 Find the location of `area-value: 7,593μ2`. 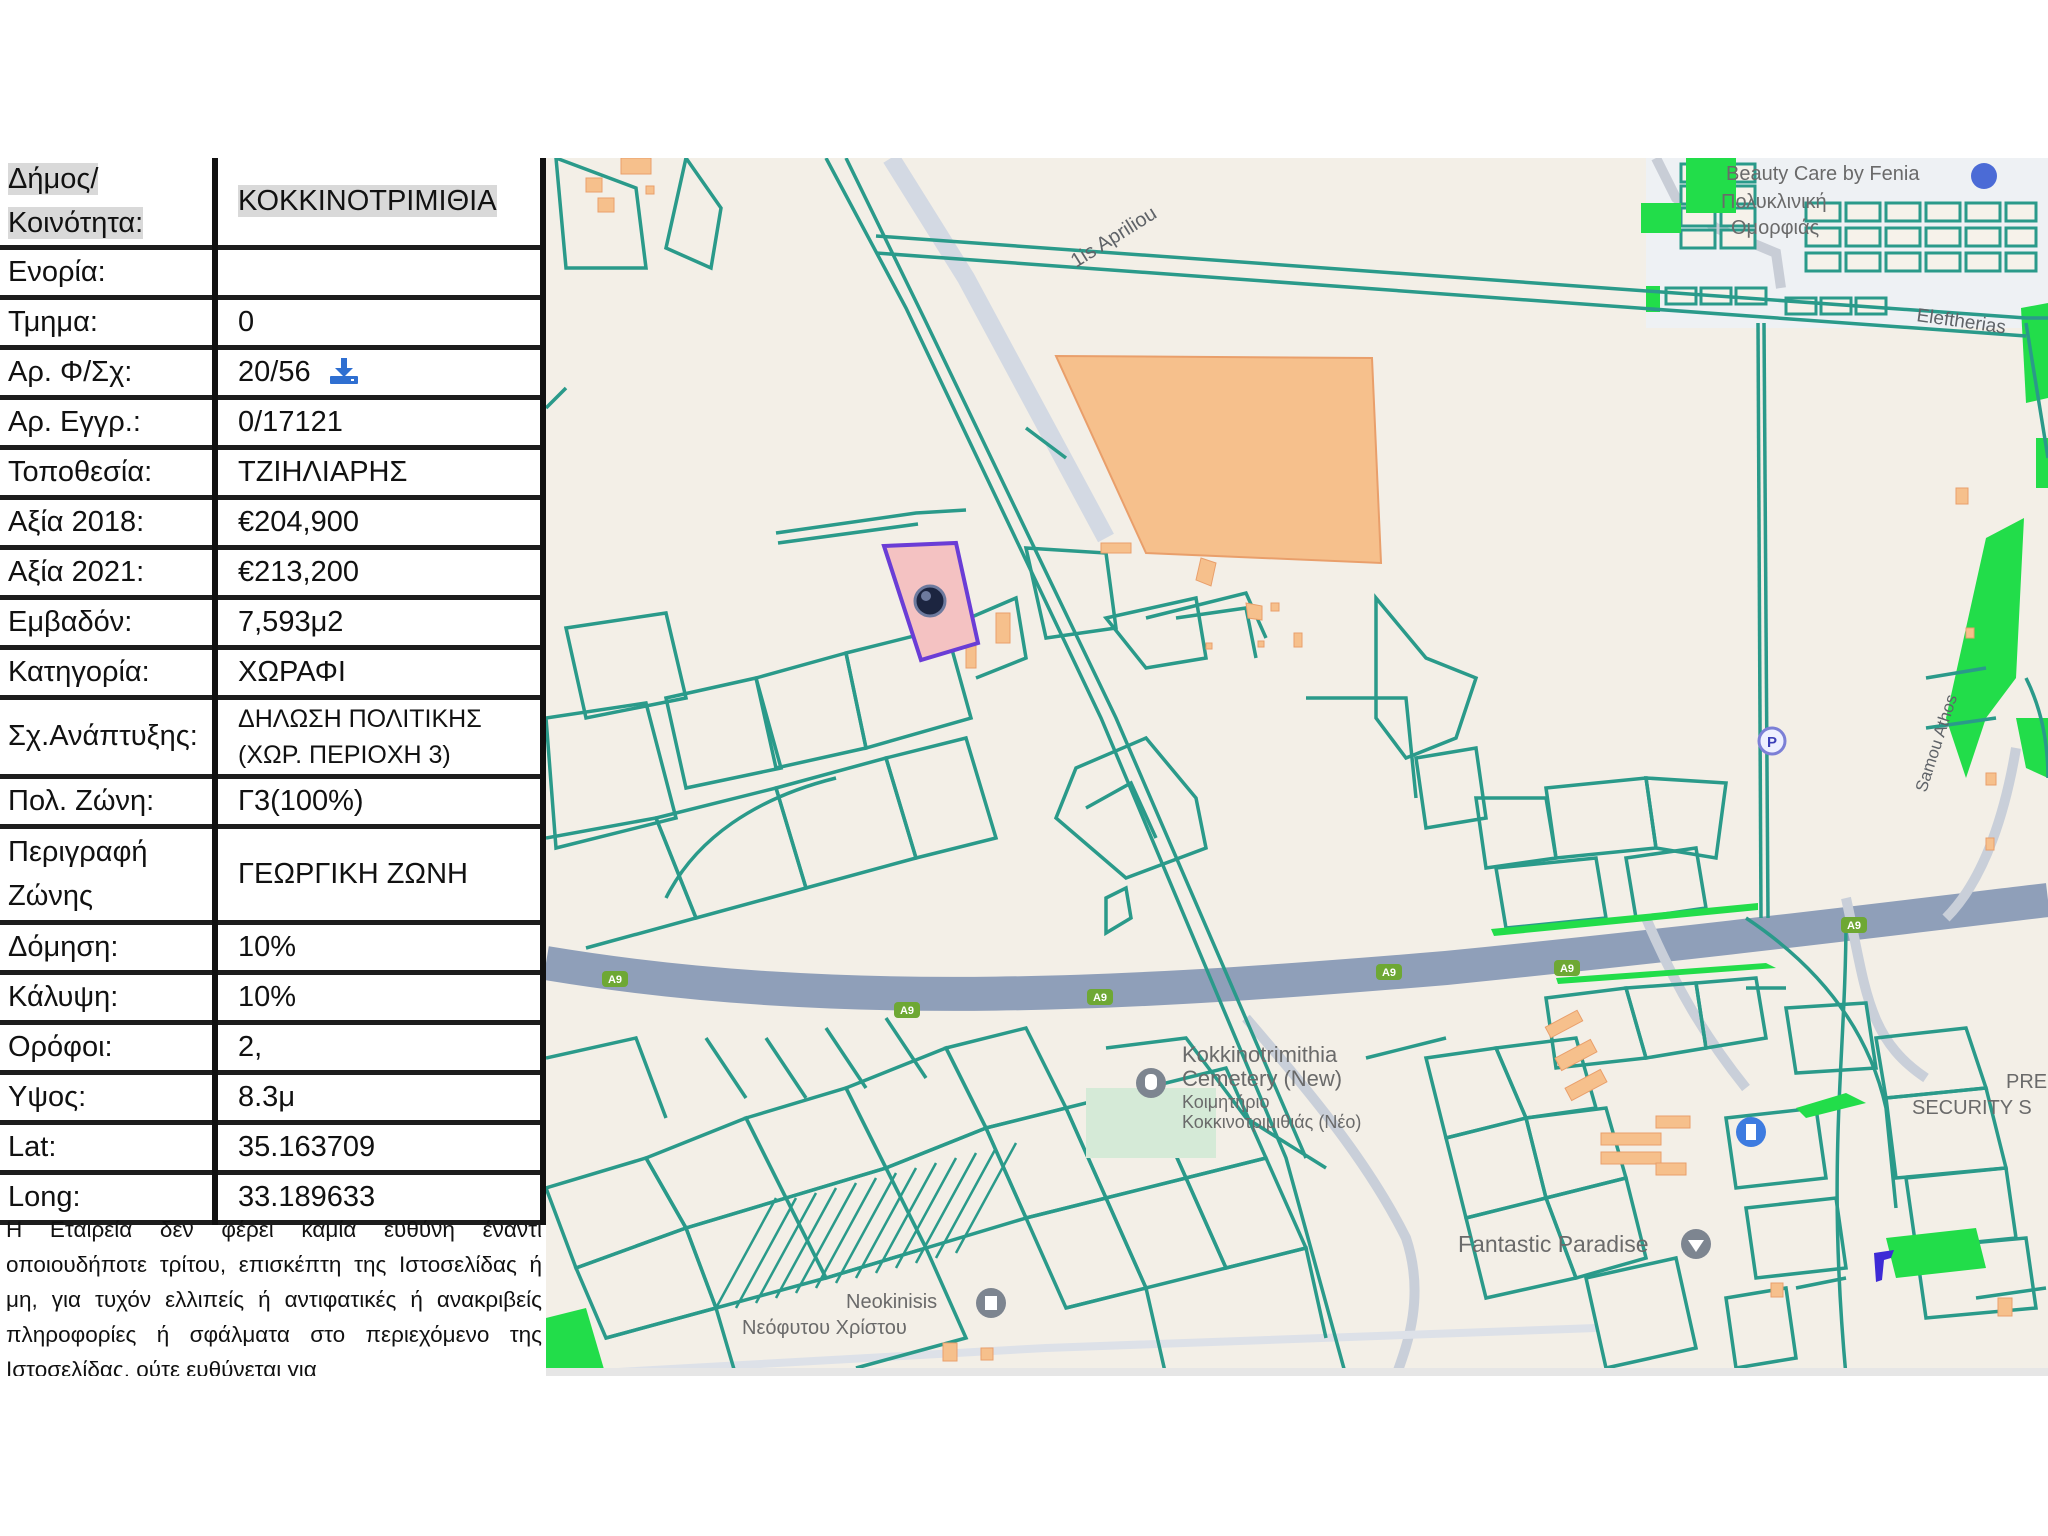

area-value: 7,593μ2 is located at coordinates (380, 623).